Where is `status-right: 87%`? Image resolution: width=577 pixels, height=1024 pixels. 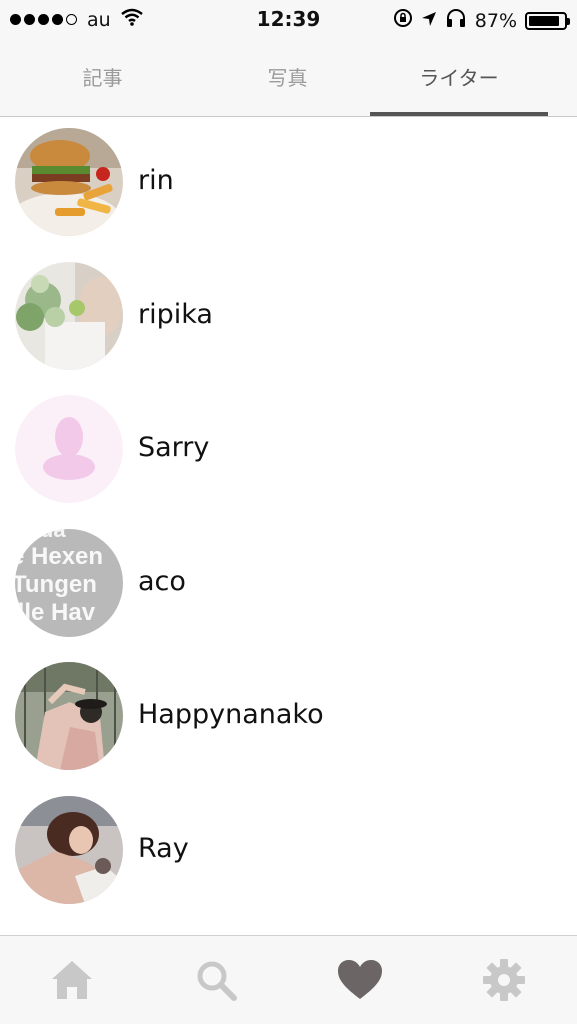 status-right: 87% is located at coordinates (481, 20).